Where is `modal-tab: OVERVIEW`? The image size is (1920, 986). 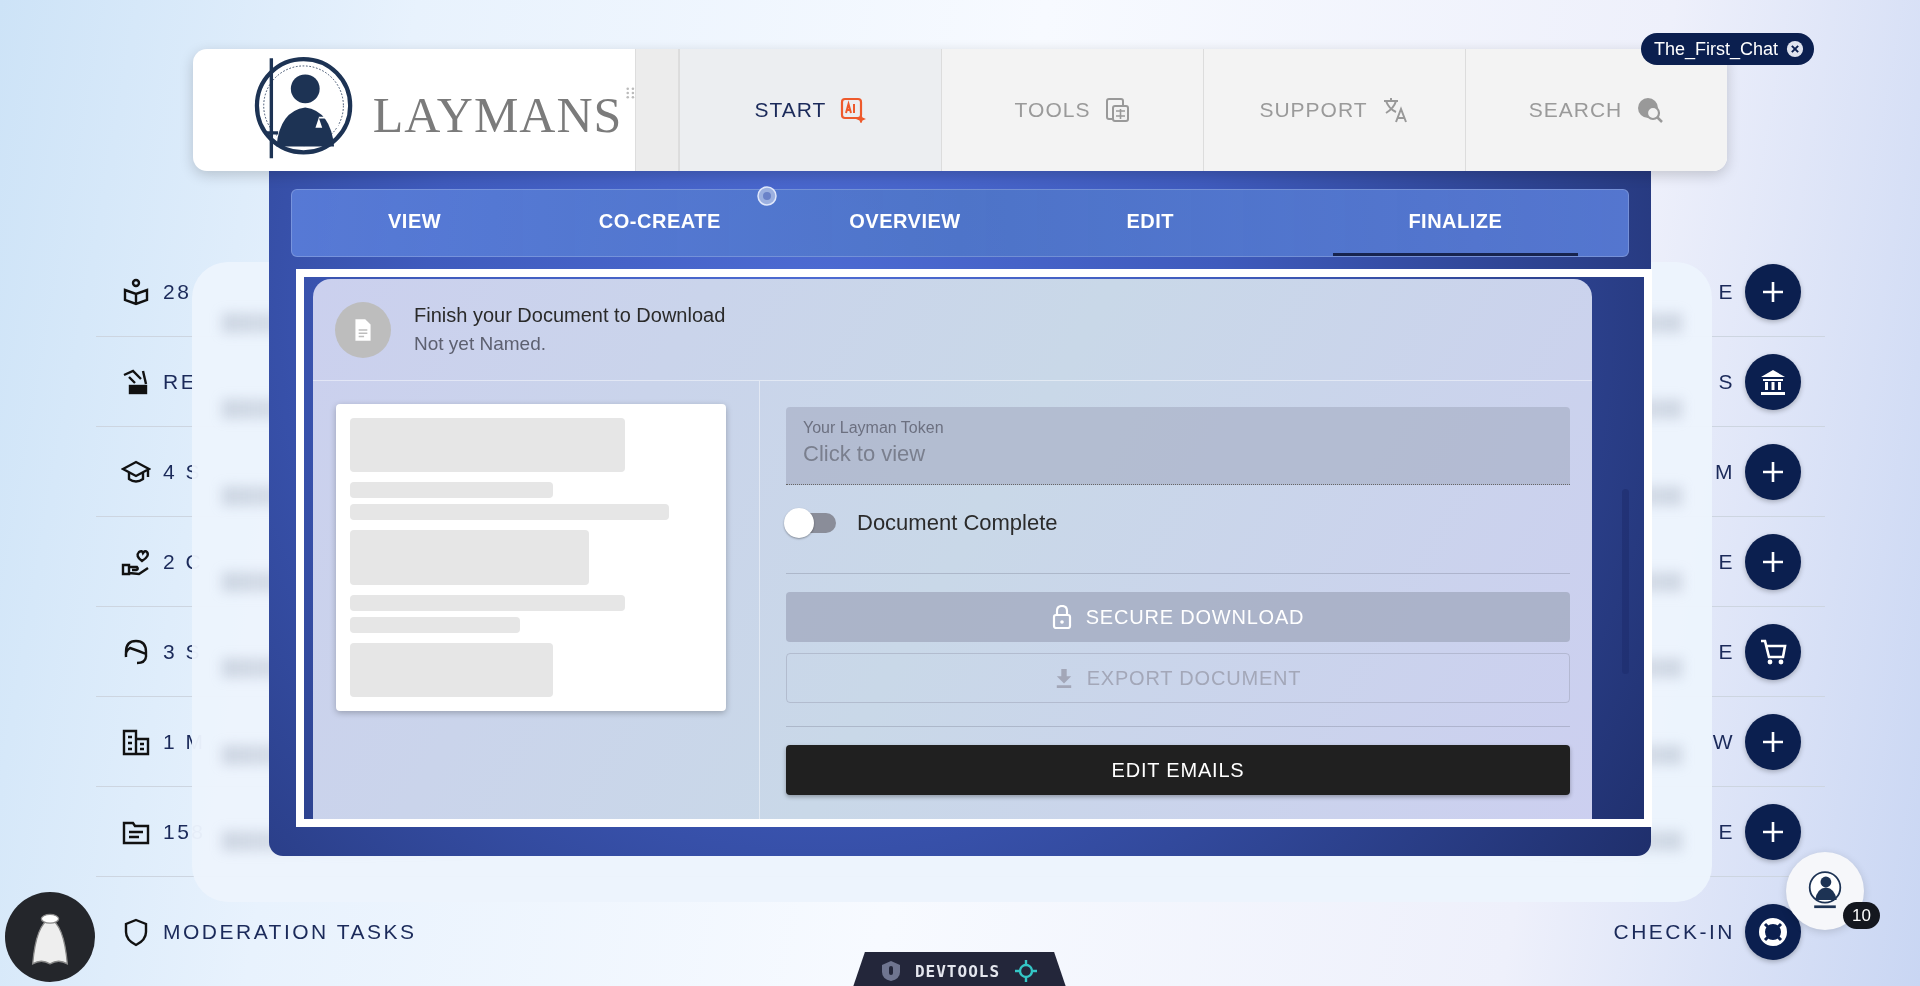 modal-tab: OVERVIEW is located at coordinates (905, 223).